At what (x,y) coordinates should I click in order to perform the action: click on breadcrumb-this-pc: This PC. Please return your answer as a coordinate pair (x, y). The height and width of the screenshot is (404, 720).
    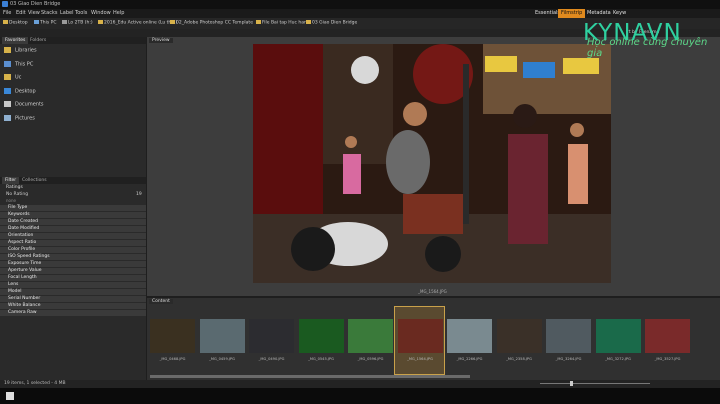
    Looking at the image, I should click on (45, 23).